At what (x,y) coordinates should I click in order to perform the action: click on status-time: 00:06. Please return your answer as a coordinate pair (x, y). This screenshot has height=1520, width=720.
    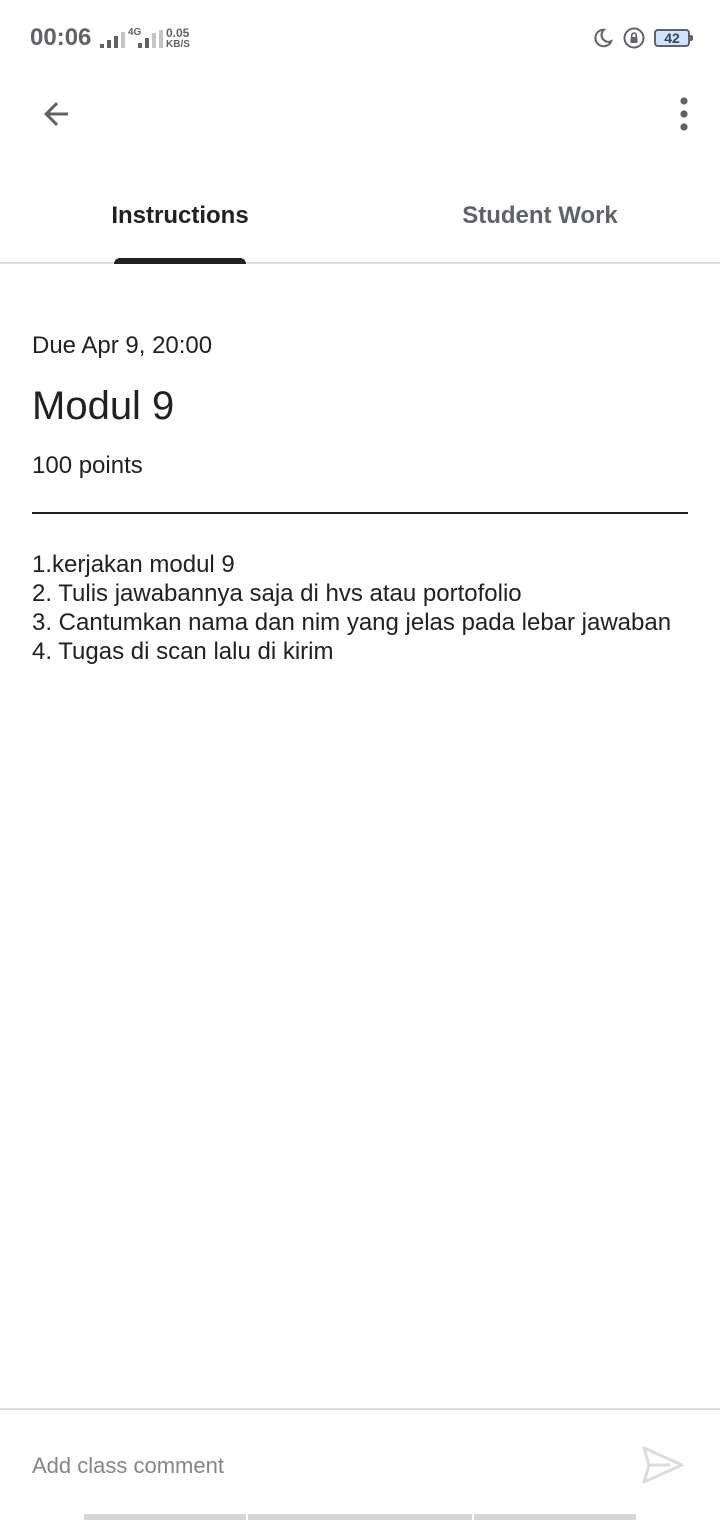
    Looking at the image, I should click on (61, 37).